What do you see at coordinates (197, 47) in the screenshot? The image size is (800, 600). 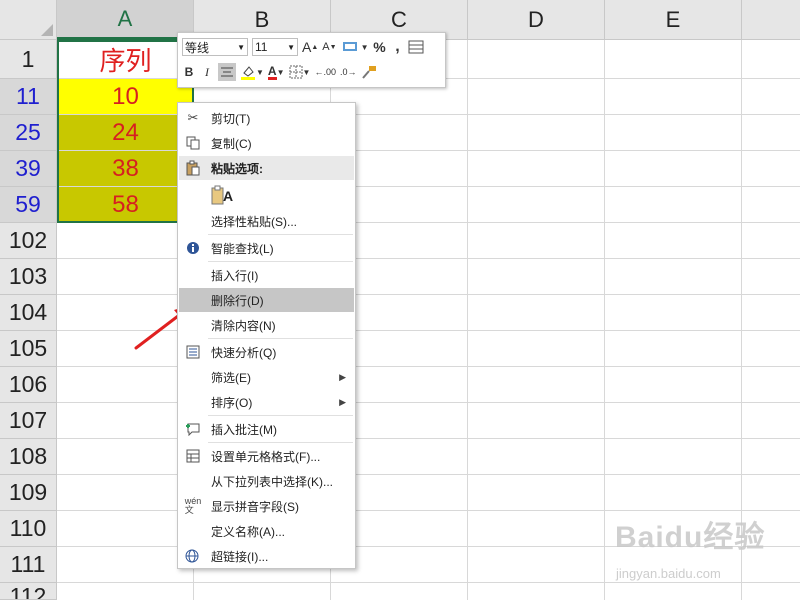 I see `font-name-value: 等线` at bounding box center [197, 47].